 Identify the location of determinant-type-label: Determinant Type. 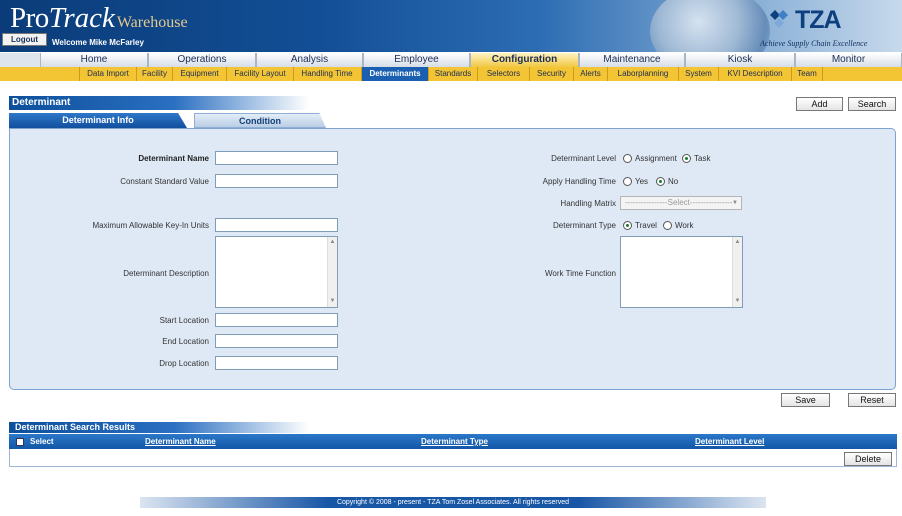
(584, 225).